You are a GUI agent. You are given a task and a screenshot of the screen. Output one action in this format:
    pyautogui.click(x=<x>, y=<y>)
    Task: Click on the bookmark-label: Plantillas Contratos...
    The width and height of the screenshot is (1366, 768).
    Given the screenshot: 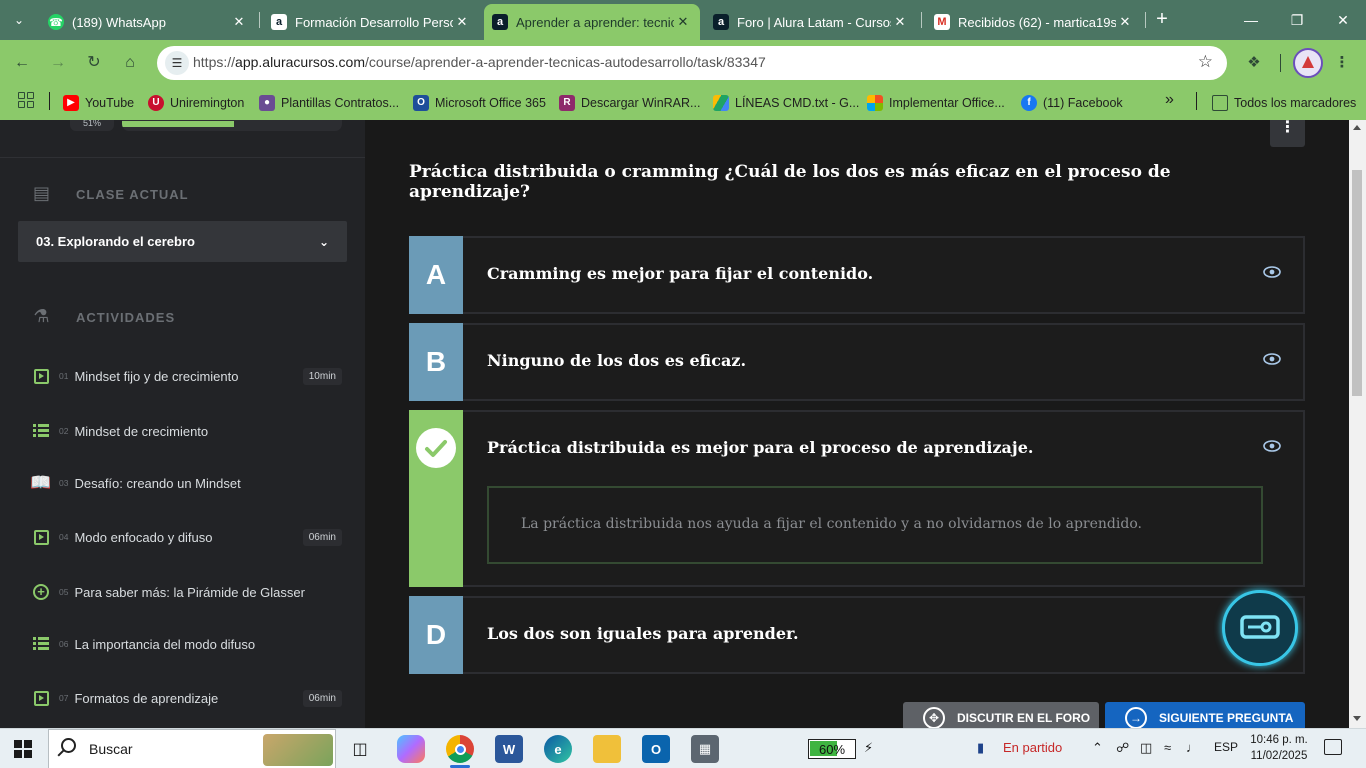 What is the action you would take?
    pyautogui.click(x=340, y=103)
    